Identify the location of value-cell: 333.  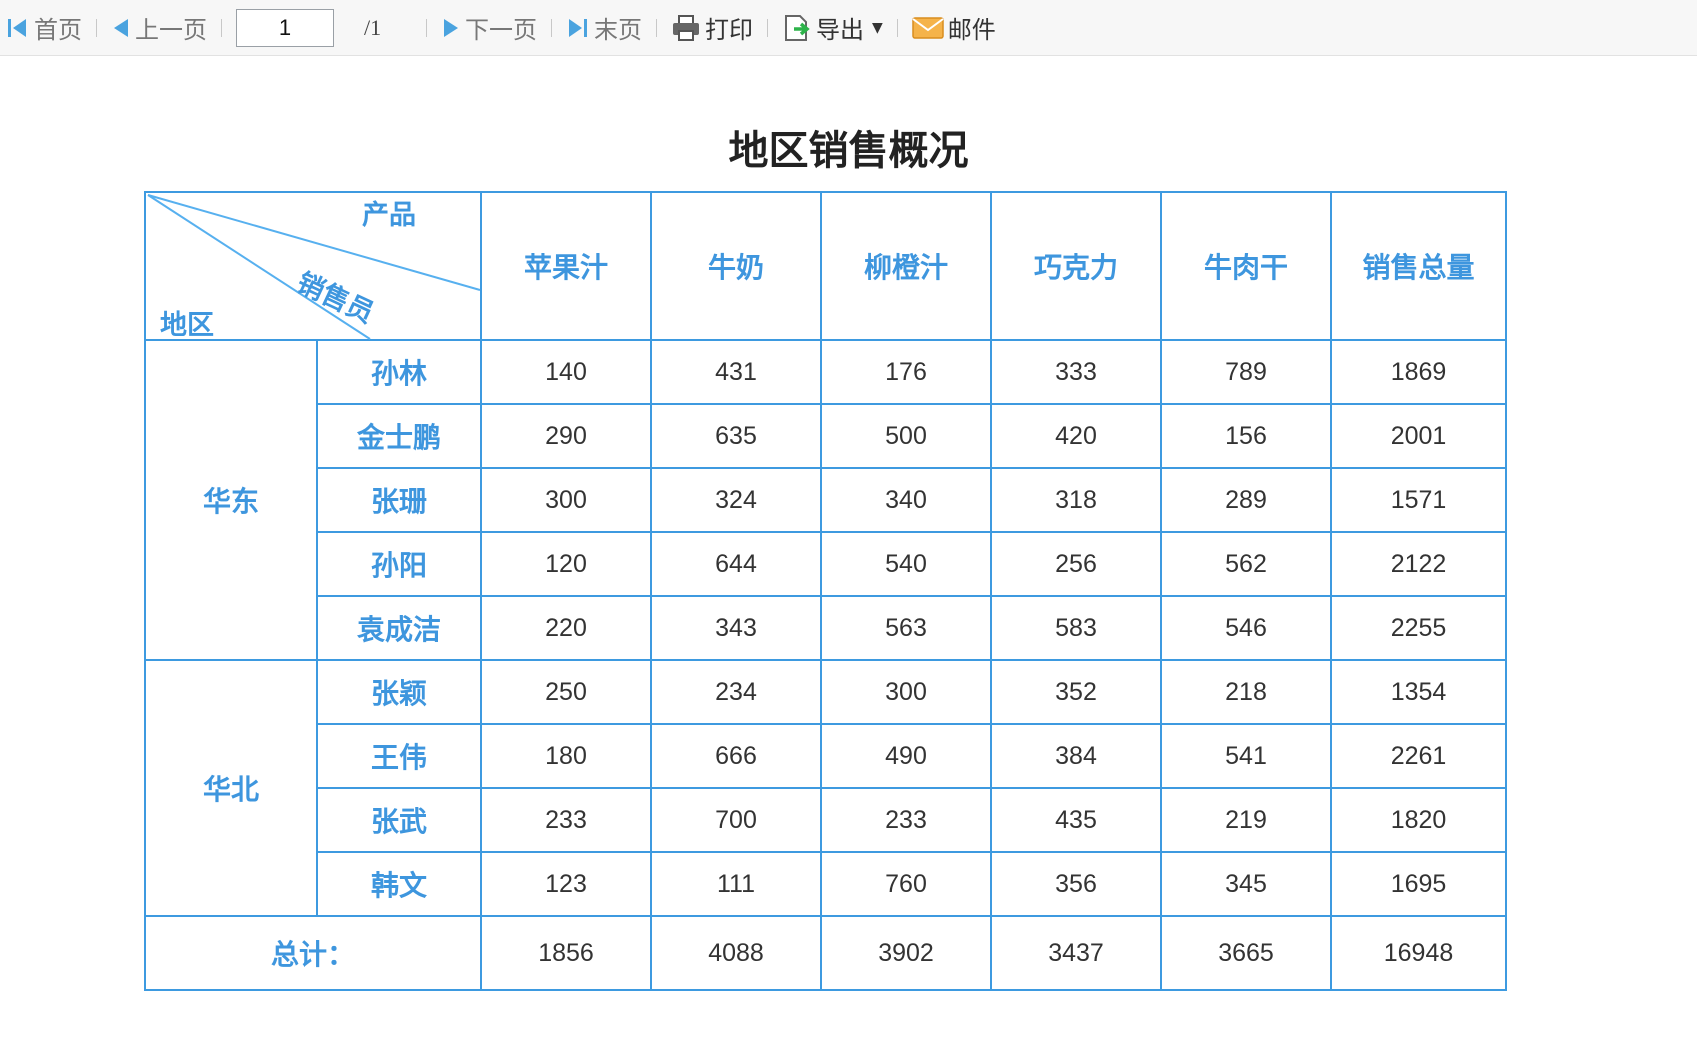
(1076, 372).